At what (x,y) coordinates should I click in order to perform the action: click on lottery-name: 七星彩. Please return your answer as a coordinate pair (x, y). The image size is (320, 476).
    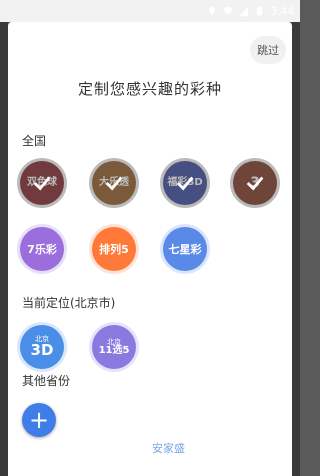
    Looking at the image, I should click on (185, 249).